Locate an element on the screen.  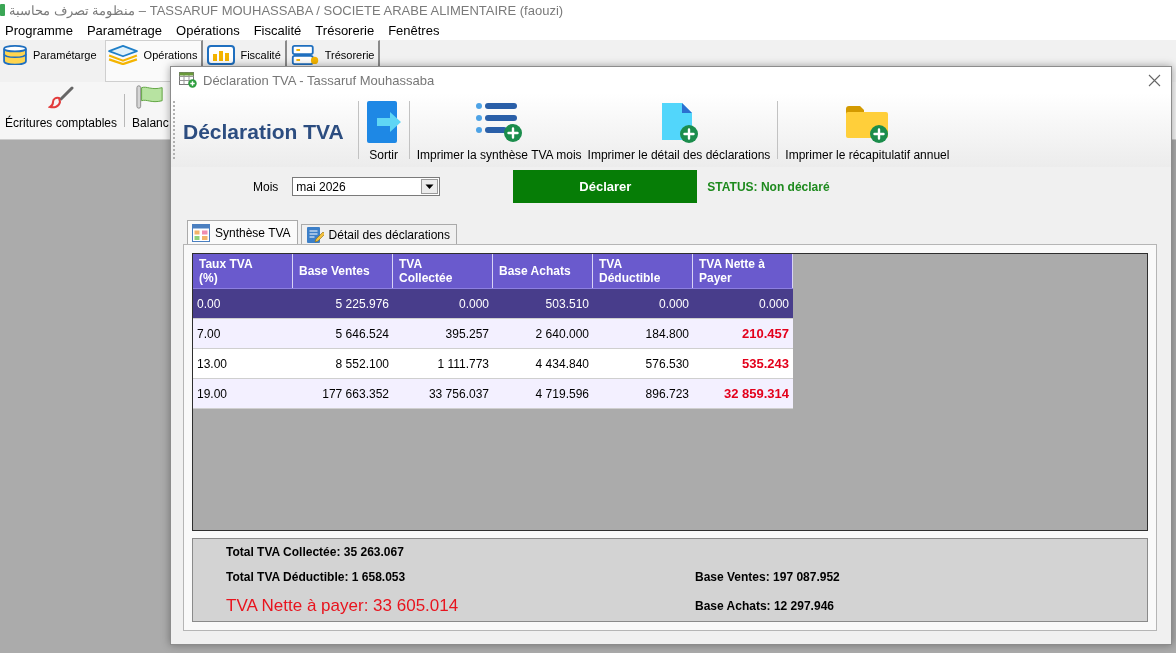
table-cell-text: 5 646.524 is located at coordinates (362, 334).